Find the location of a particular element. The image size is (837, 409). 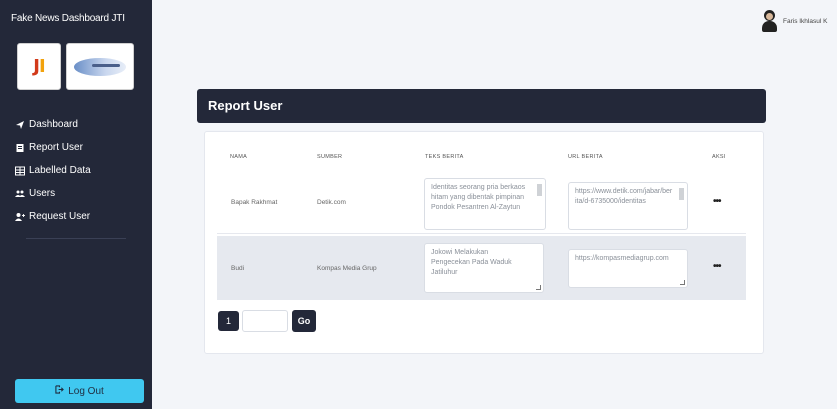

column-header-teks-berita: TEKS BERITA is located at coordinates (444, 157).